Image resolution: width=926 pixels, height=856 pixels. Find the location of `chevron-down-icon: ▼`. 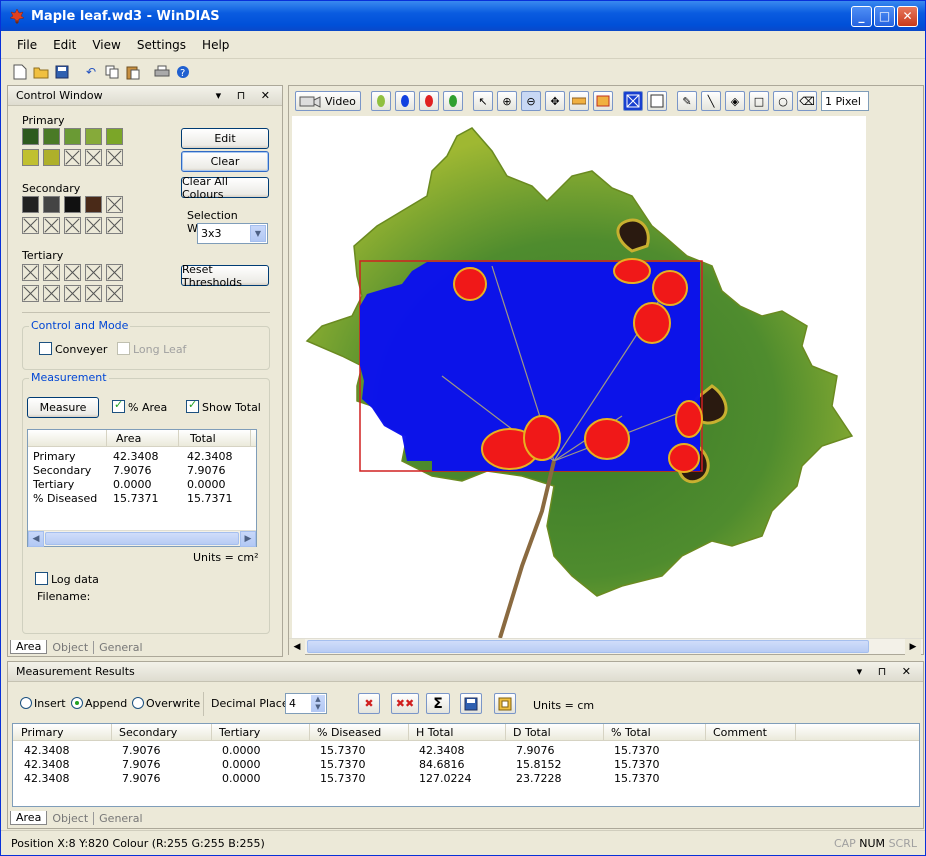

chevron-down-icon: ▼ is located at coordinates (258, 233).